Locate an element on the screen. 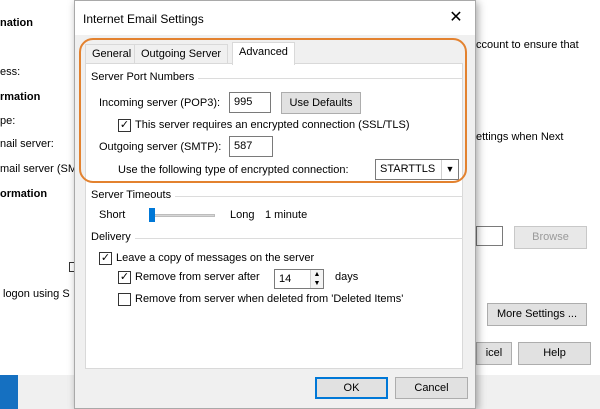 The width and height of the screenshot is (600, 409). bg-label: ccount to ensure that is located at coordinates (527, 45).